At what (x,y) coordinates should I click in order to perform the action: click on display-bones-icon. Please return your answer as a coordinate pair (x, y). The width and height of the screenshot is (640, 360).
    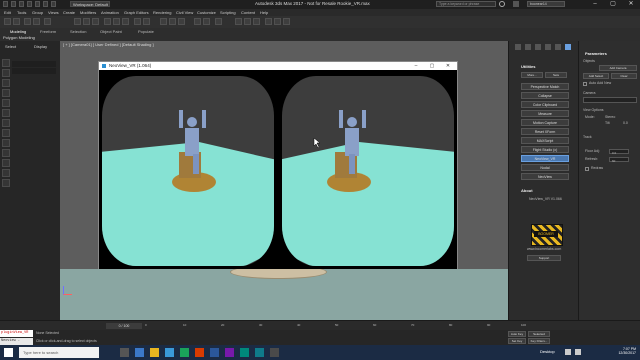
    Looking at the image, I should click on (6, 143).